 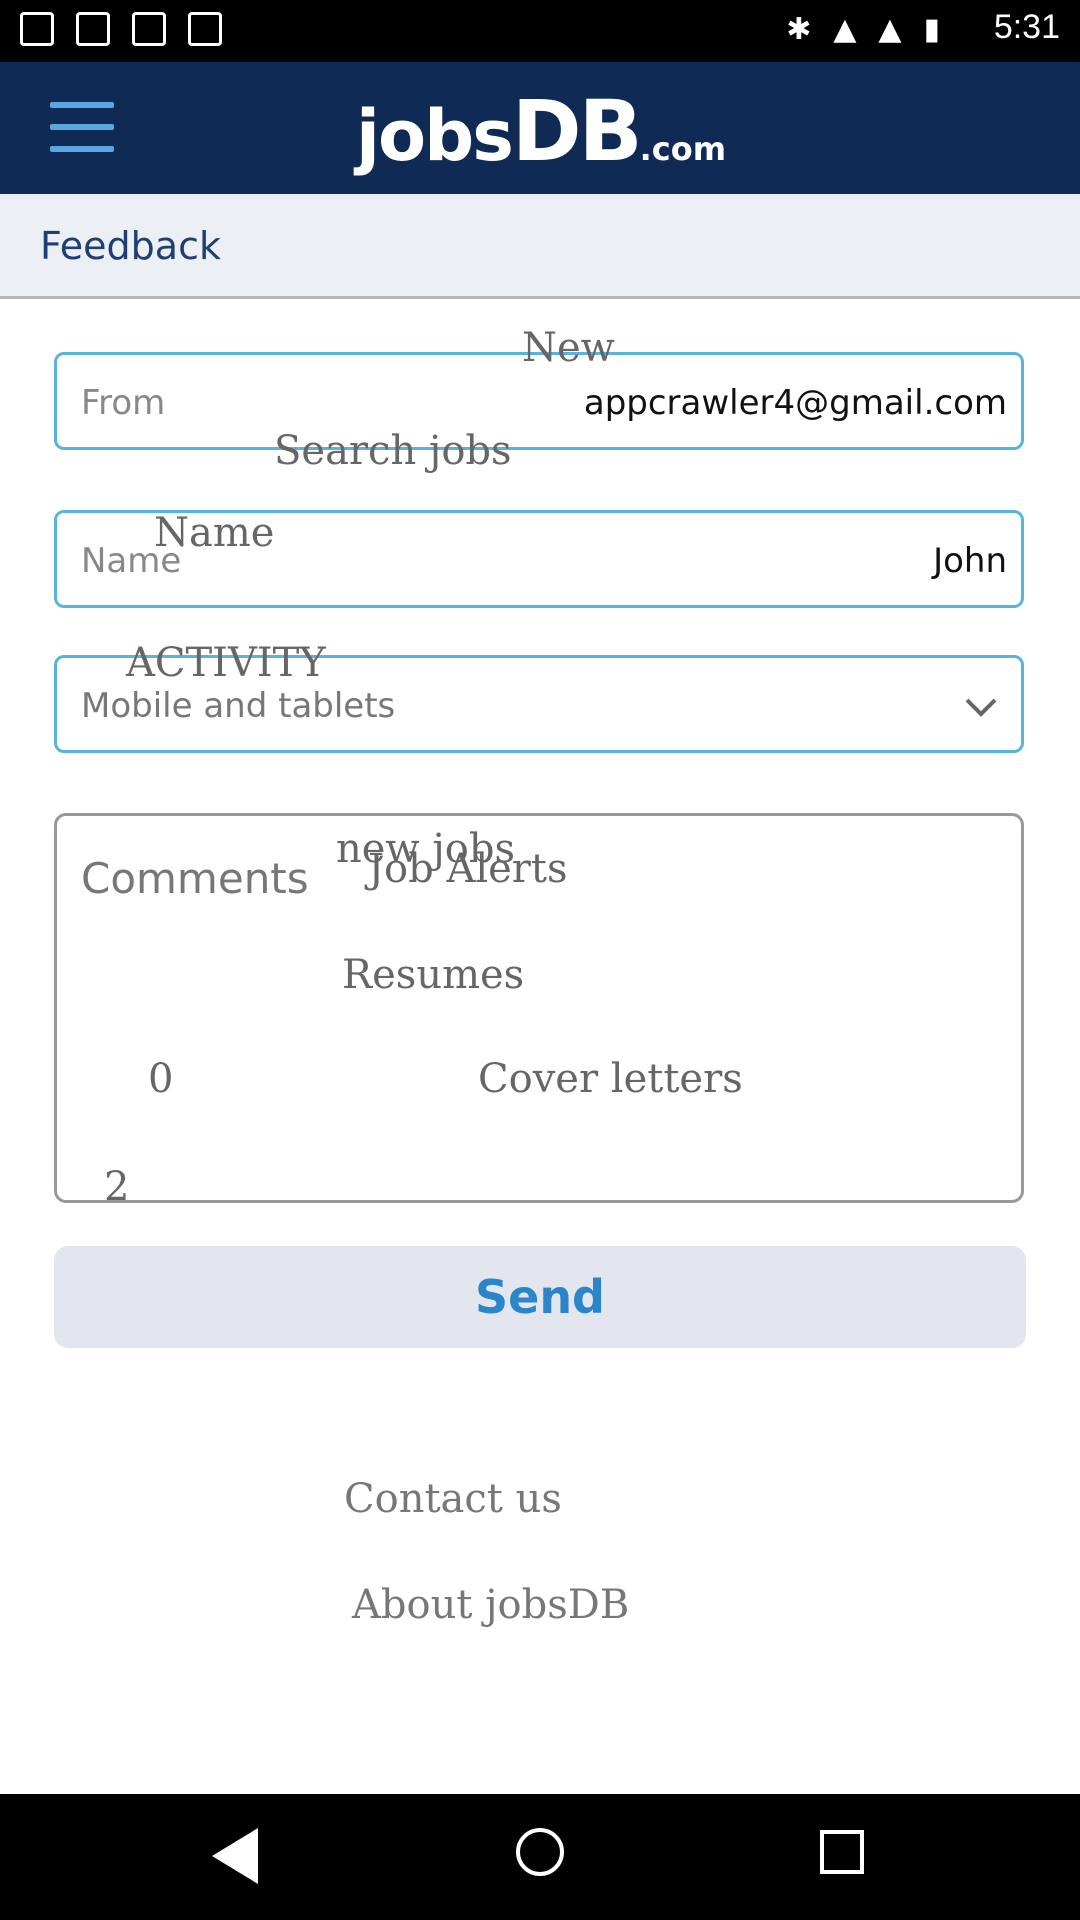 I want to click on status-bar: ✱ ▲ ▲ ▮ 5:31, so click(x=540, y=31).